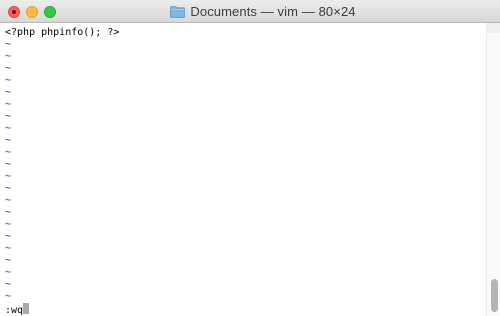  I want to click on command-line: :wq, so click(17, 309).